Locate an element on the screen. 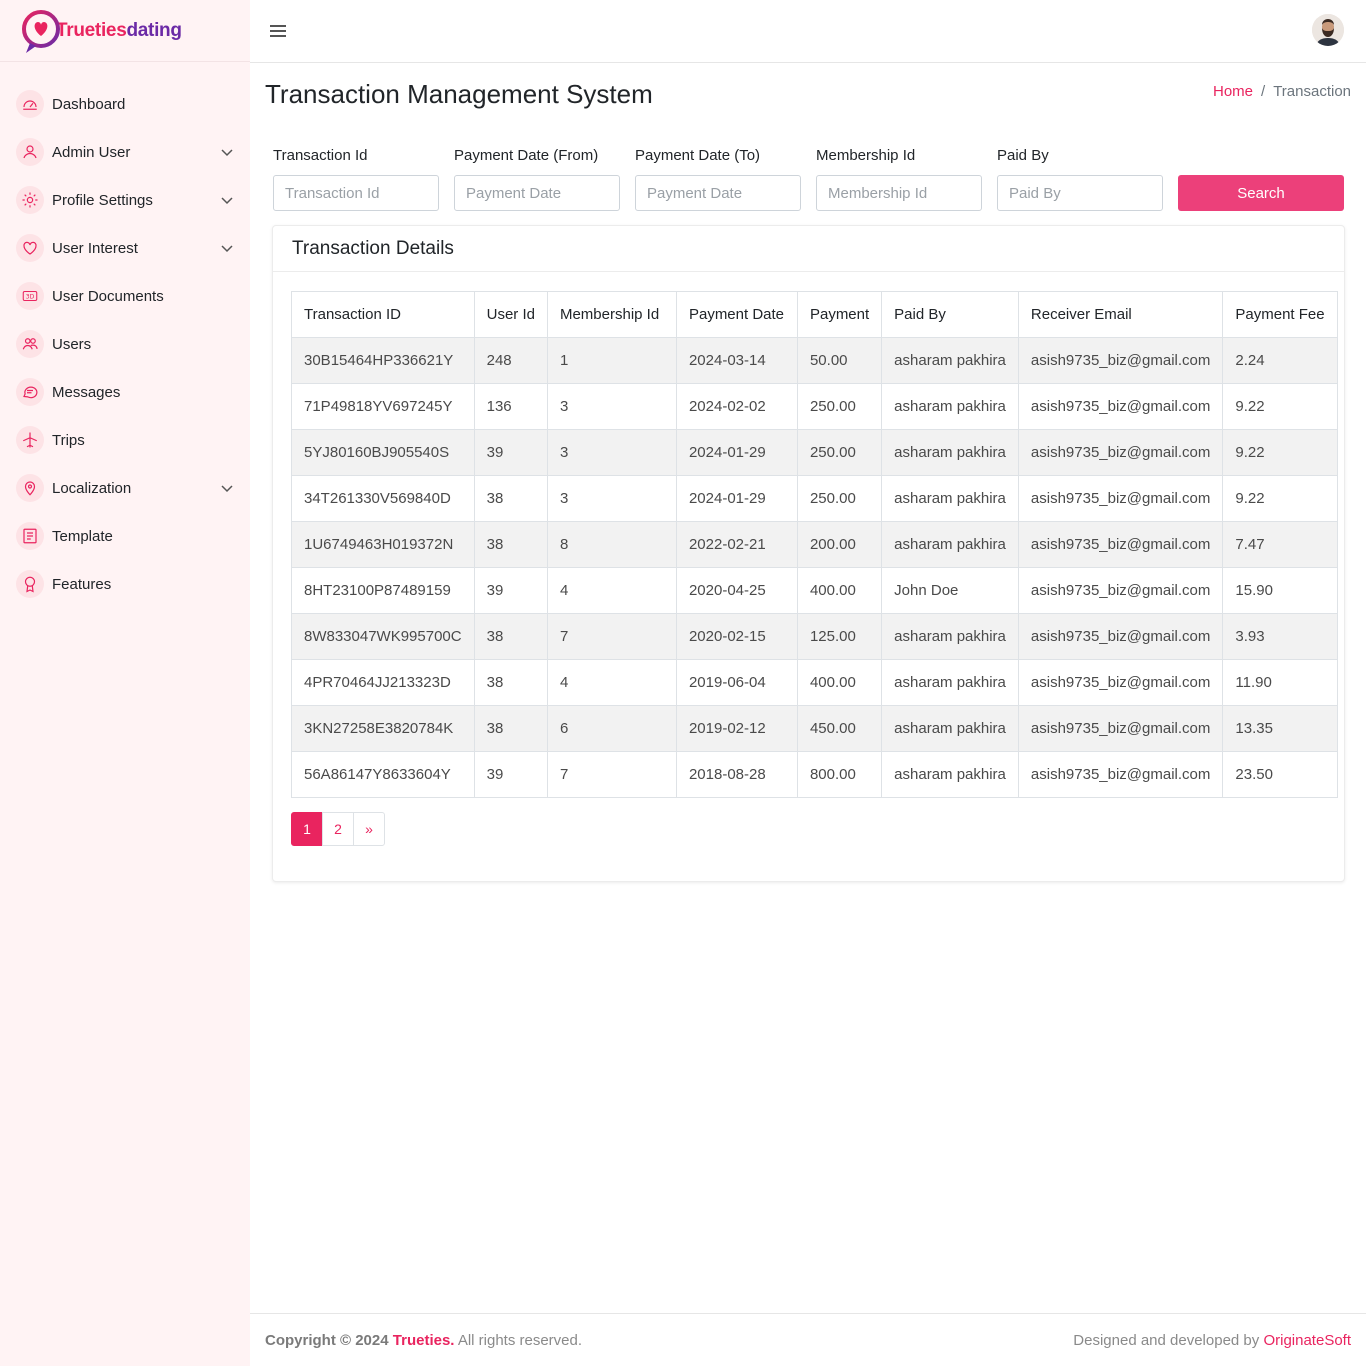 The height and width of the screenshot is (1366, 1366). footer-rights: All rights reserved. is located at coordinates (520, 1340).